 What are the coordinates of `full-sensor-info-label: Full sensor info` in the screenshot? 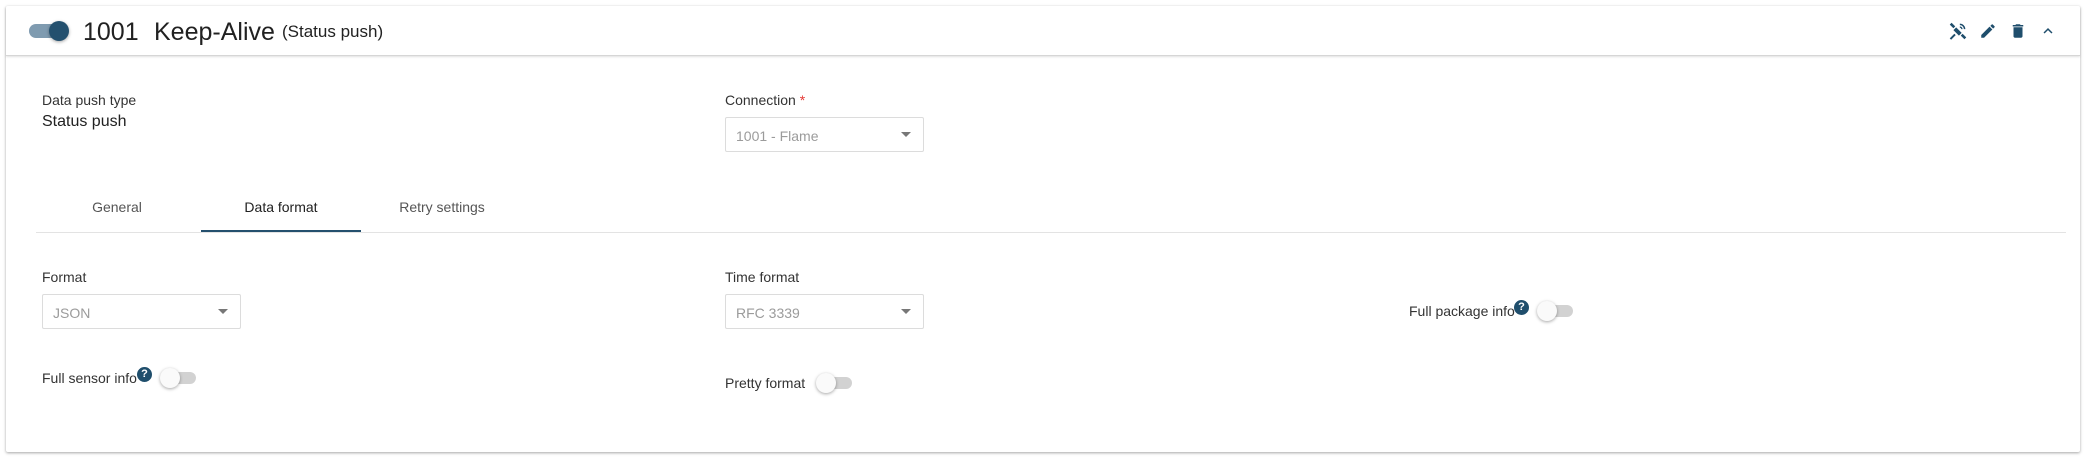 It's located at (89, 378).